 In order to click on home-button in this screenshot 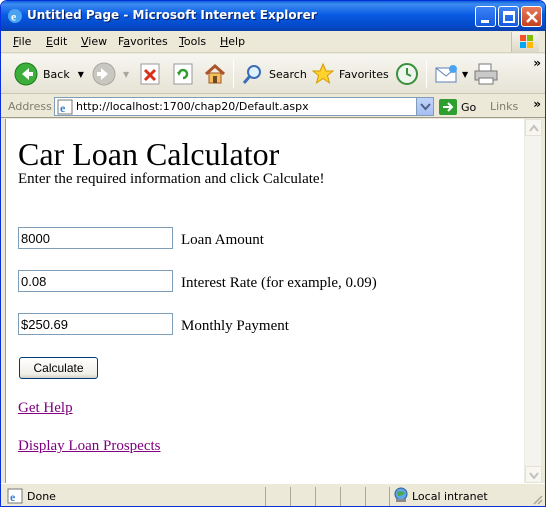, I will do `click(215, 74)`.